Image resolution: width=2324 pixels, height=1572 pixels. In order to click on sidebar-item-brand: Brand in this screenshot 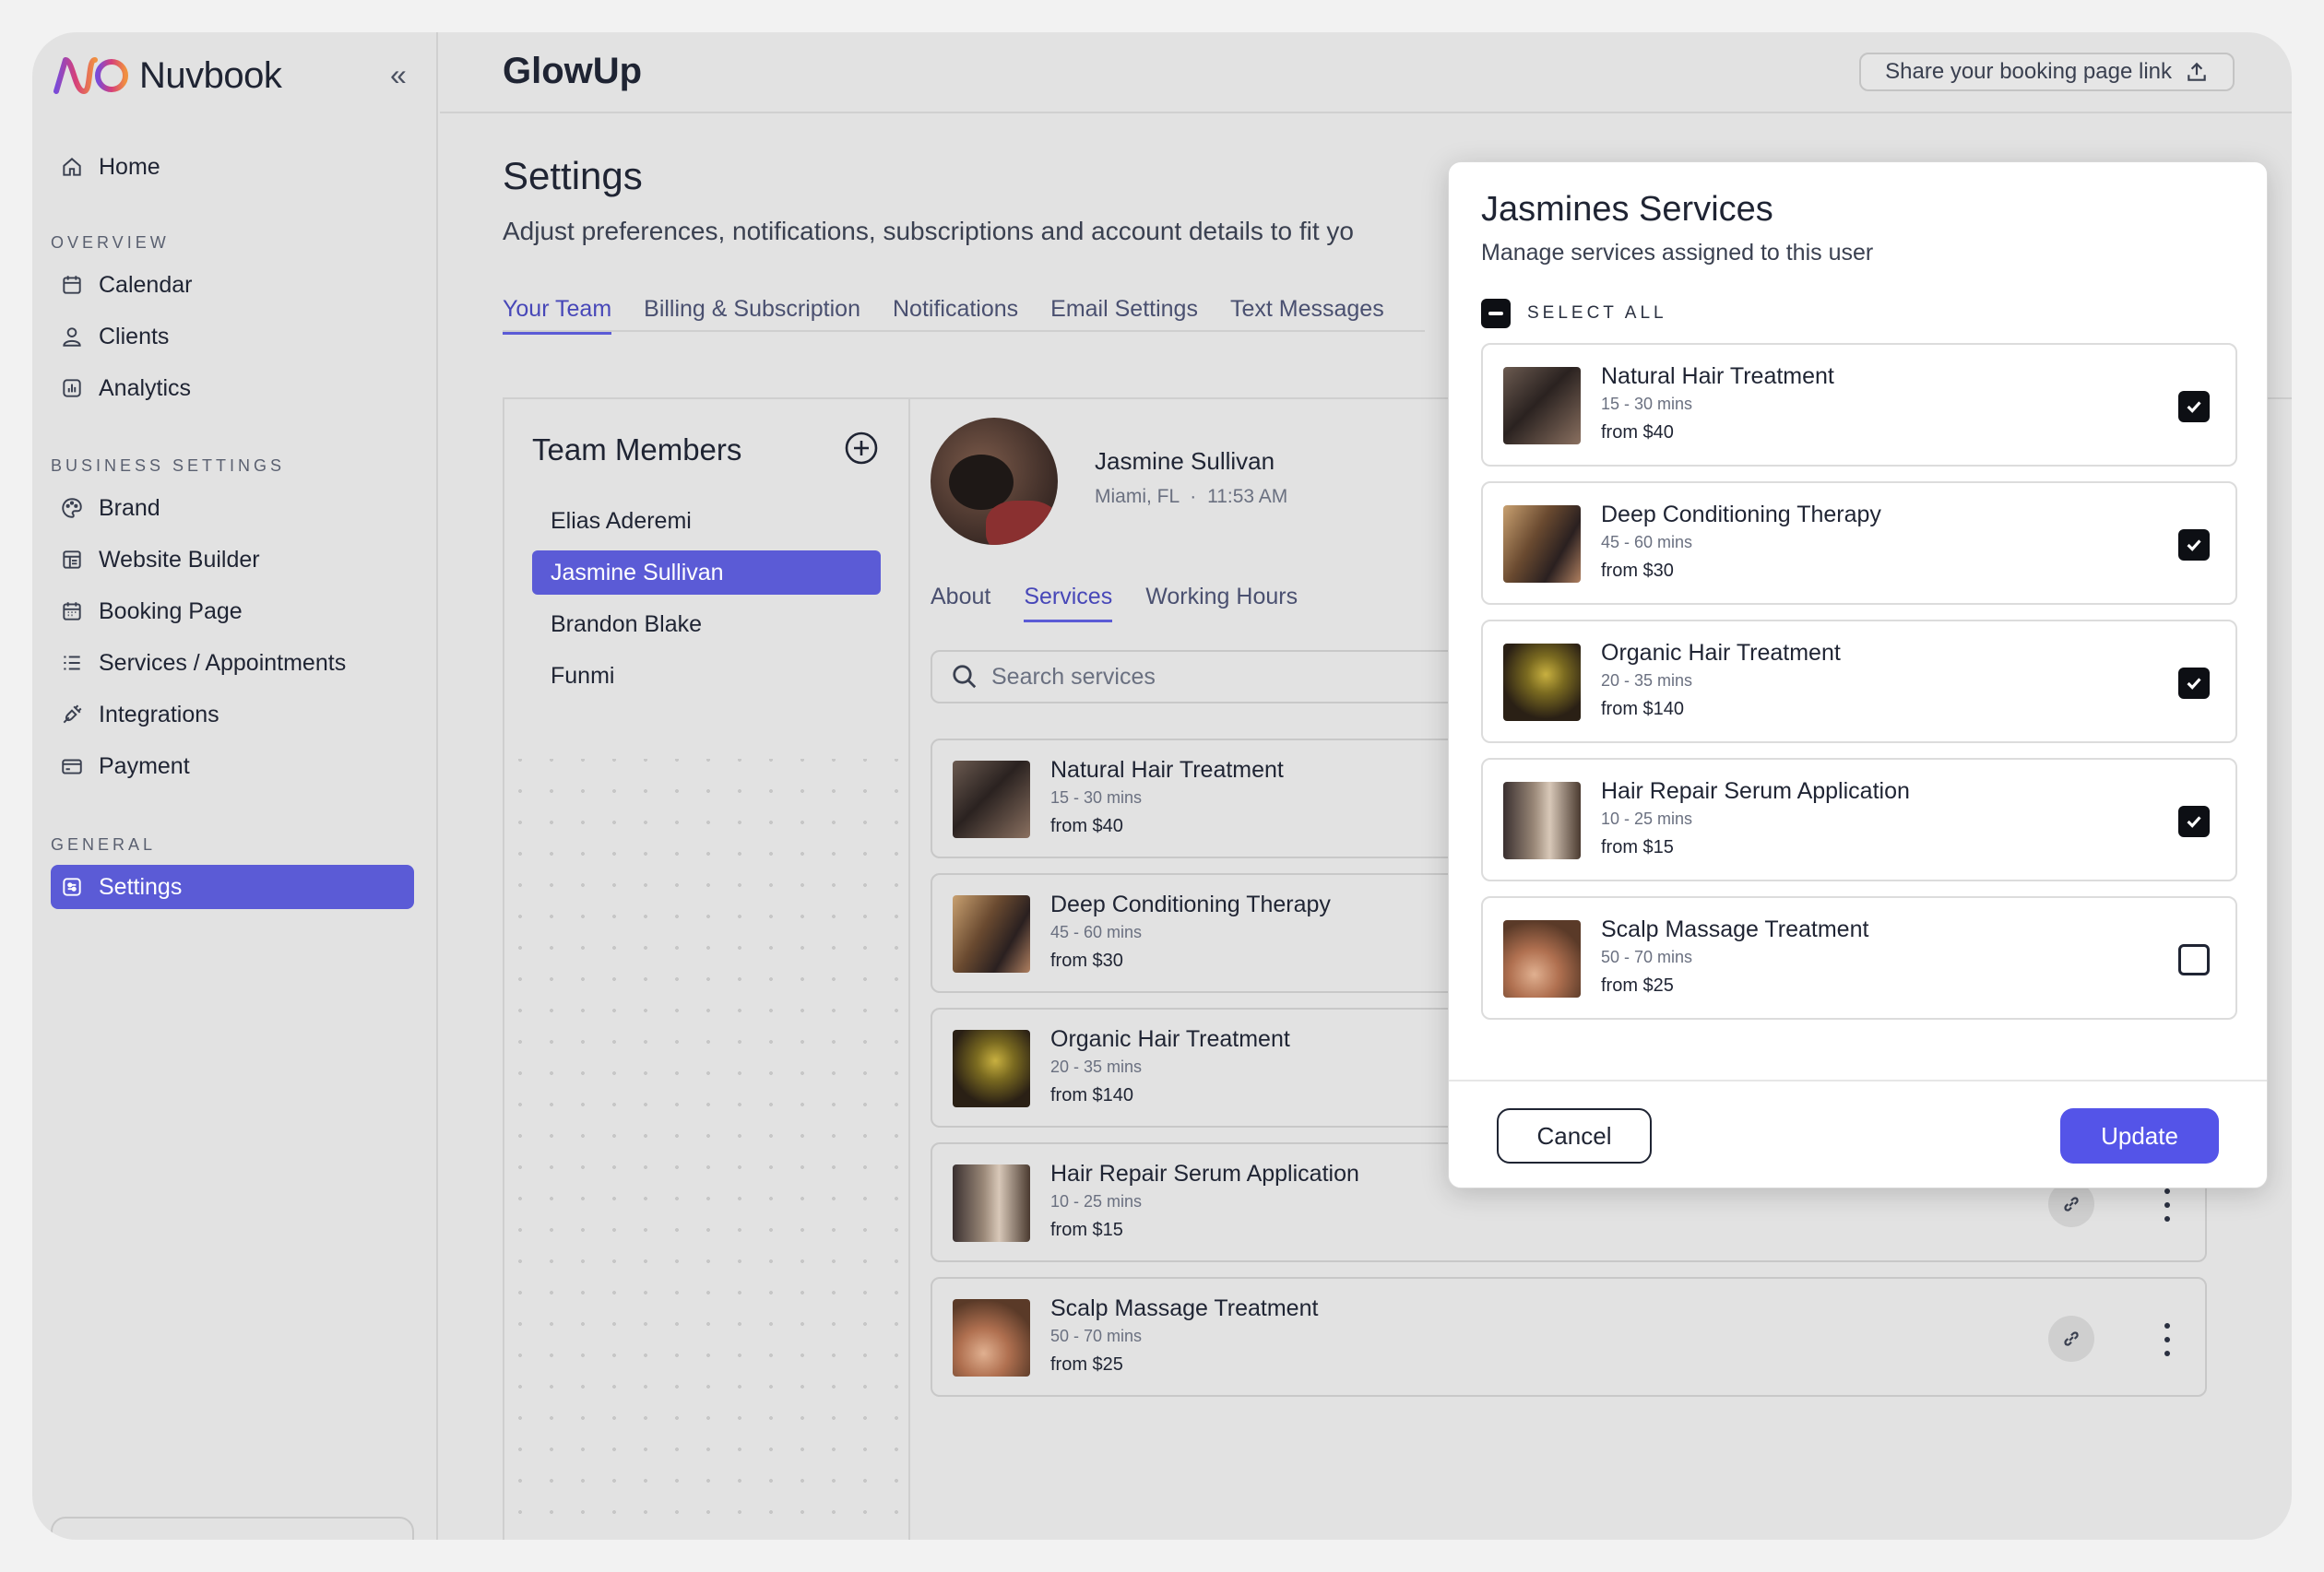, I will do `click(232, 508)`.